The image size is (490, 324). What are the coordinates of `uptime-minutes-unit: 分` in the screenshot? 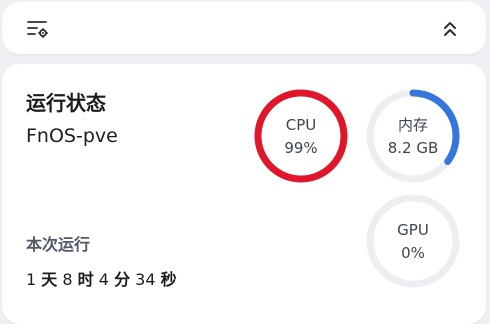 It's located at (122, 279).